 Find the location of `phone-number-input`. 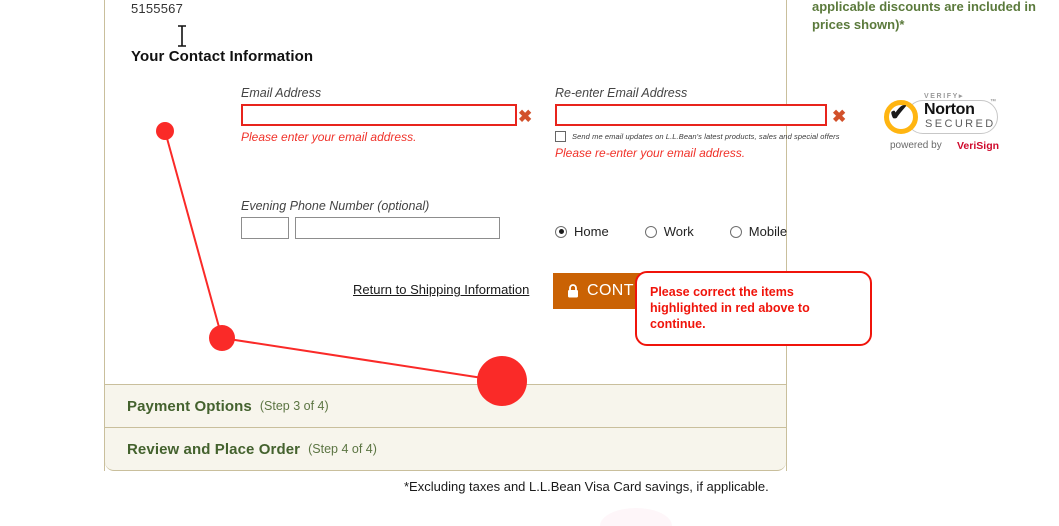

phone-number-input is located at coordinates (397, 228).